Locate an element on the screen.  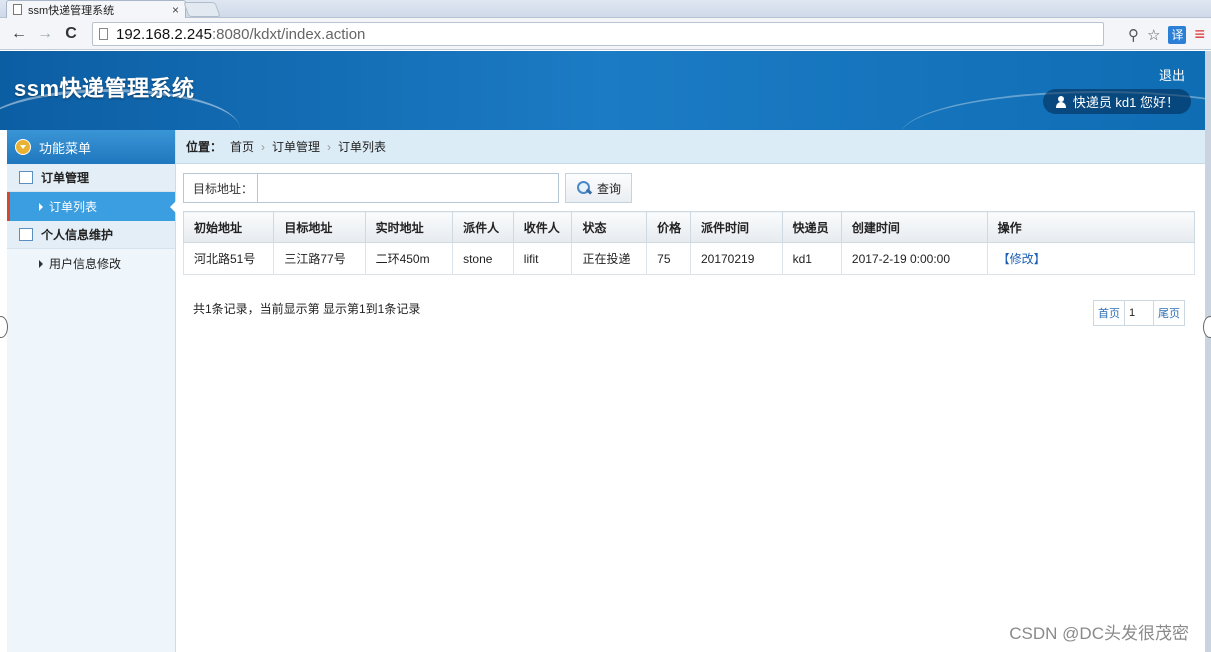
reload-icon: C is located at coordinates (71, 34).